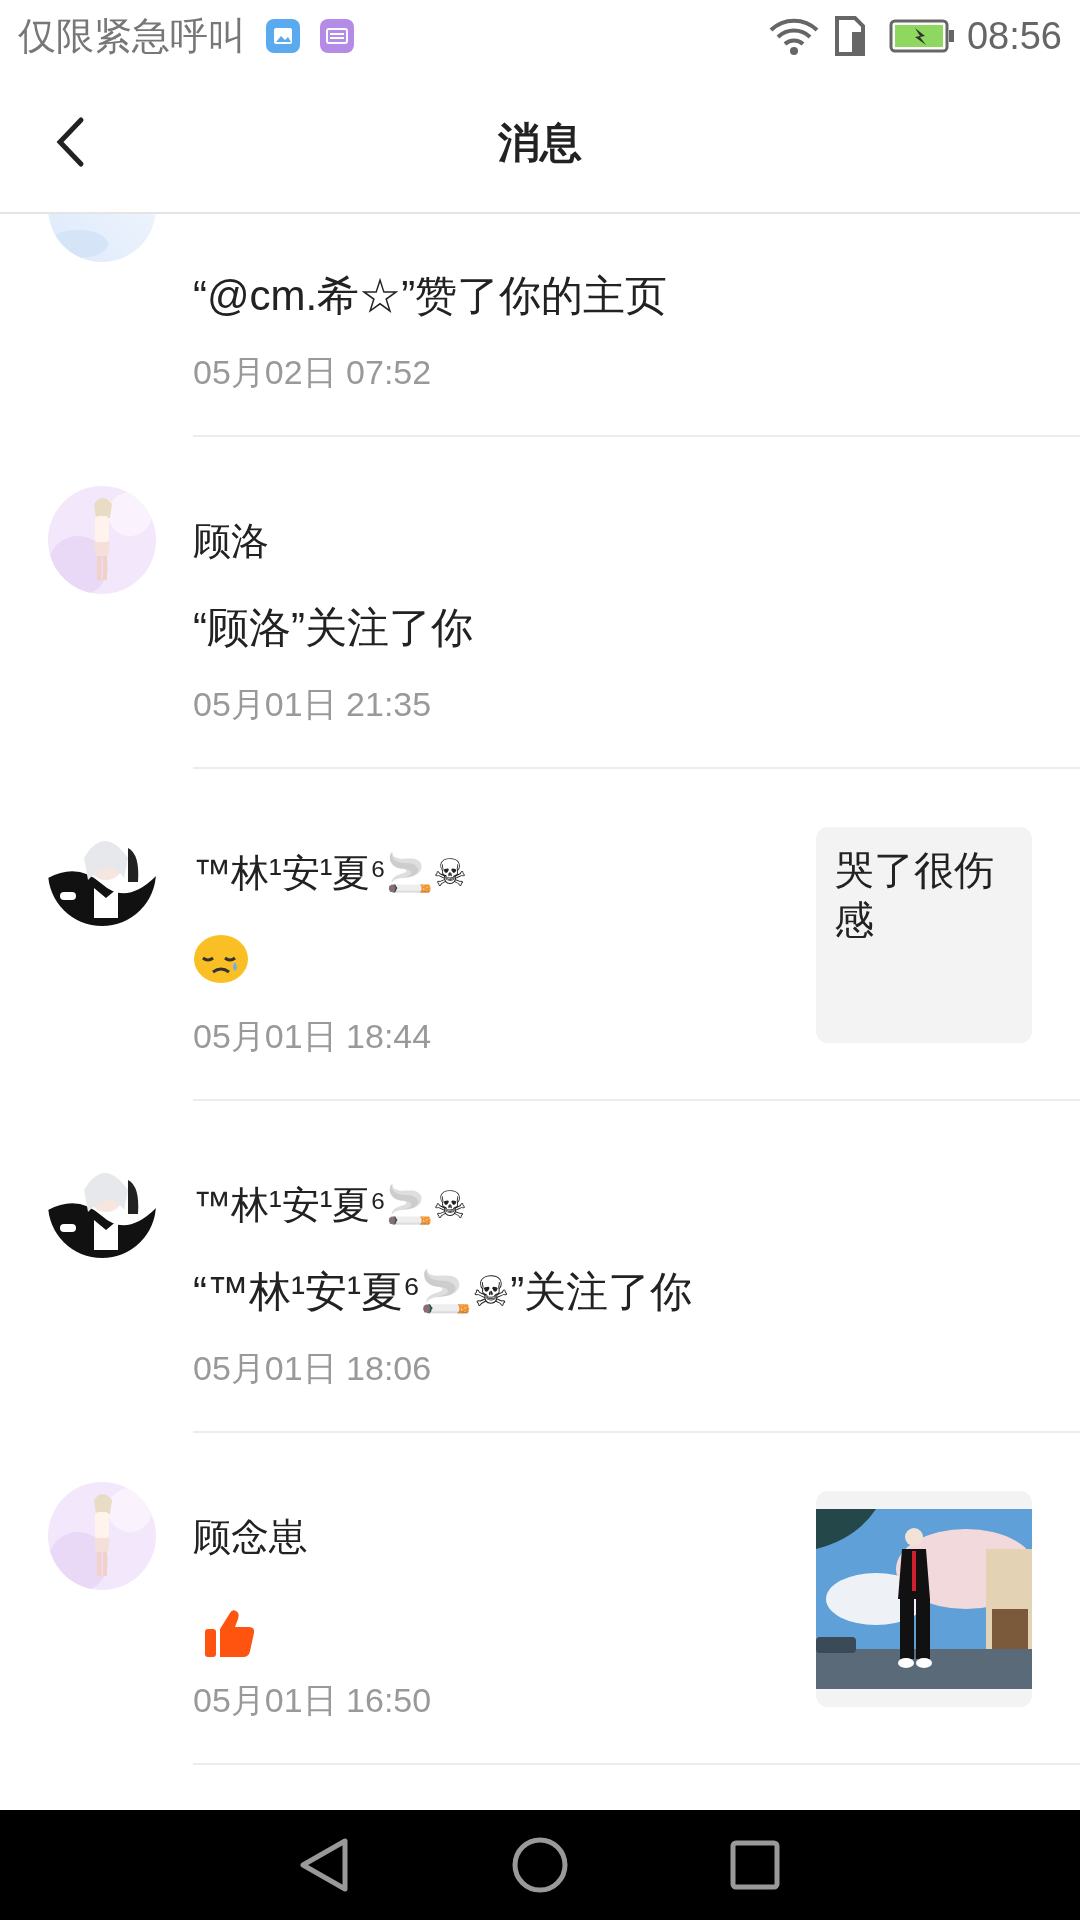  What do you see at coordinates (132, 36) in the screenshot?
I see `status-text: 仅限紧急呼叫` at bounding box center [132, 36].